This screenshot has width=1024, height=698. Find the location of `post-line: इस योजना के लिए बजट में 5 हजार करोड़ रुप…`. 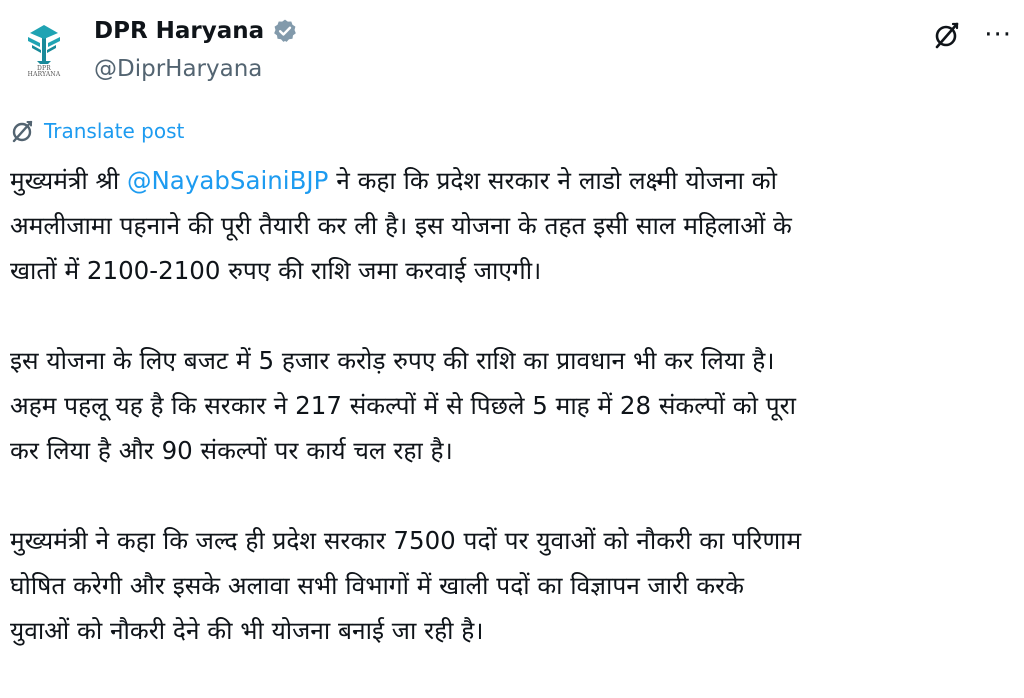

post-line: इस योजना के लिए बजट में 5 हजार करोड़ रुप… is located at coordinates (392, 360).